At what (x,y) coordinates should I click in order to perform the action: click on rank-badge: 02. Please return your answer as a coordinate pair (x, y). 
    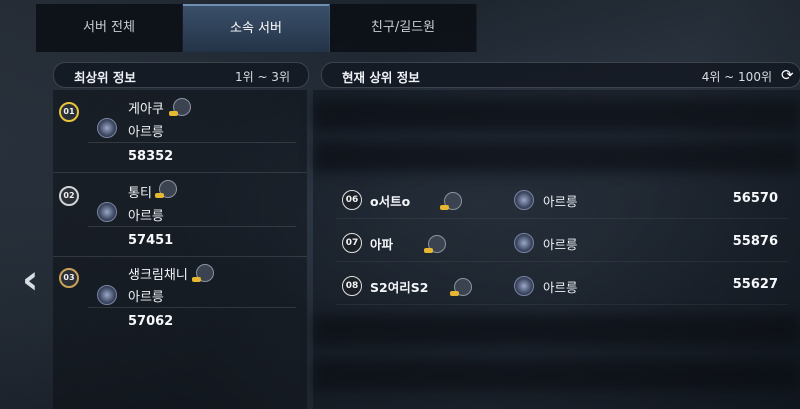
    Looking at the image, I should click on (69, 196).